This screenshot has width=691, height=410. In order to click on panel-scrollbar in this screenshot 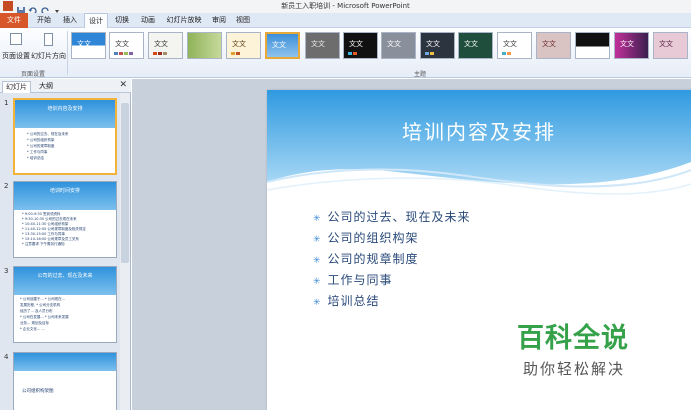, I will do `click(125, 251)`.